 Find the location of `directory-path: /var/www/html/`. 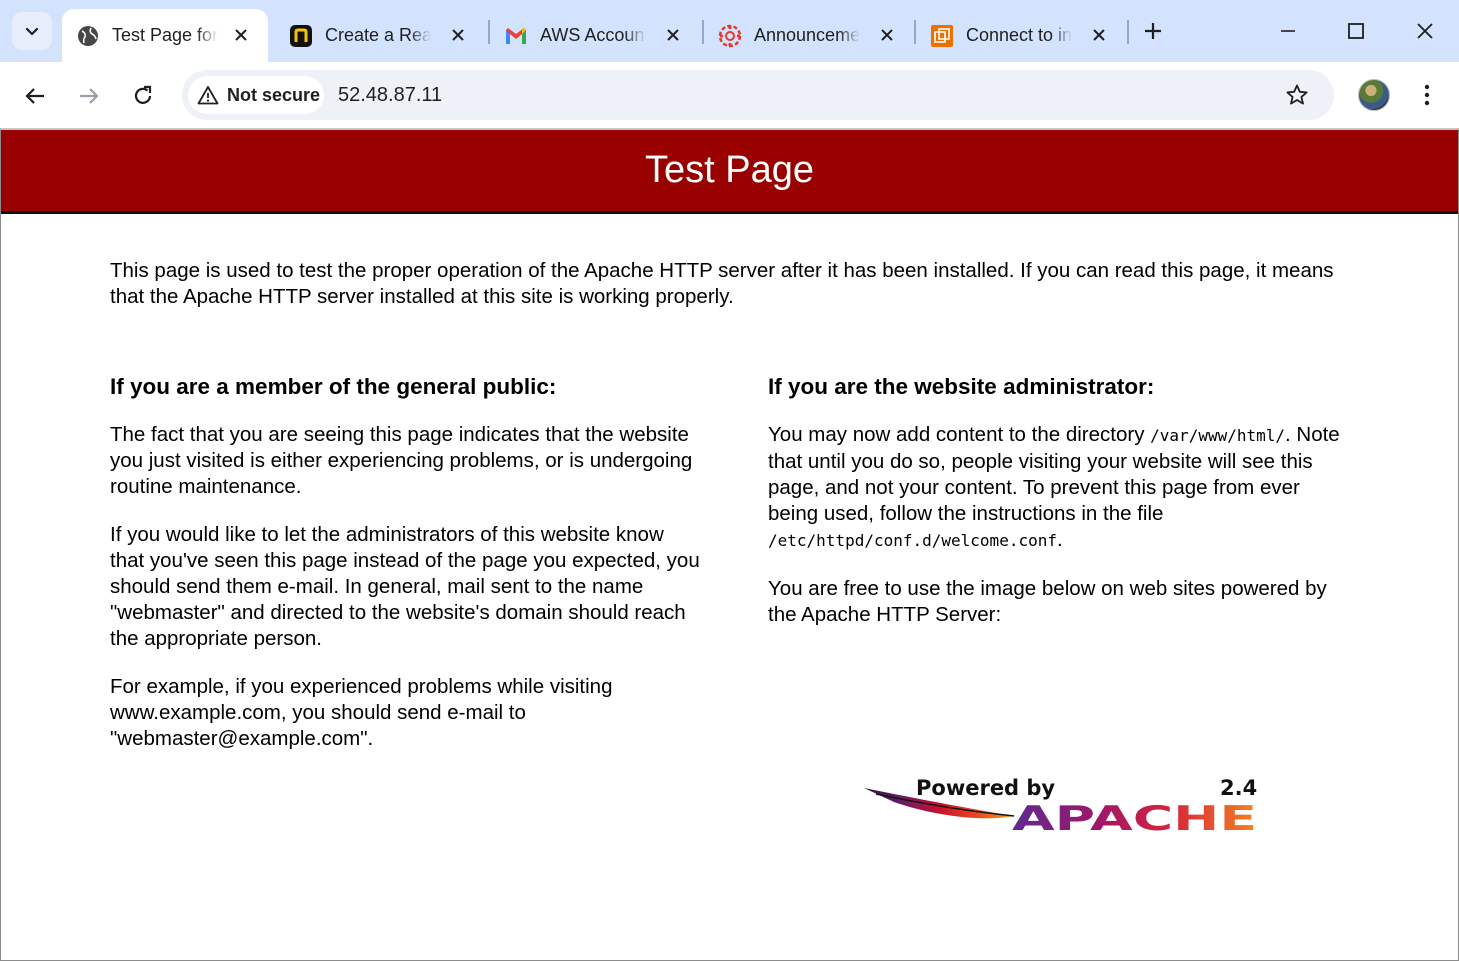

directory-path: /var/www/html/ is located at coordinates (1218, 435).